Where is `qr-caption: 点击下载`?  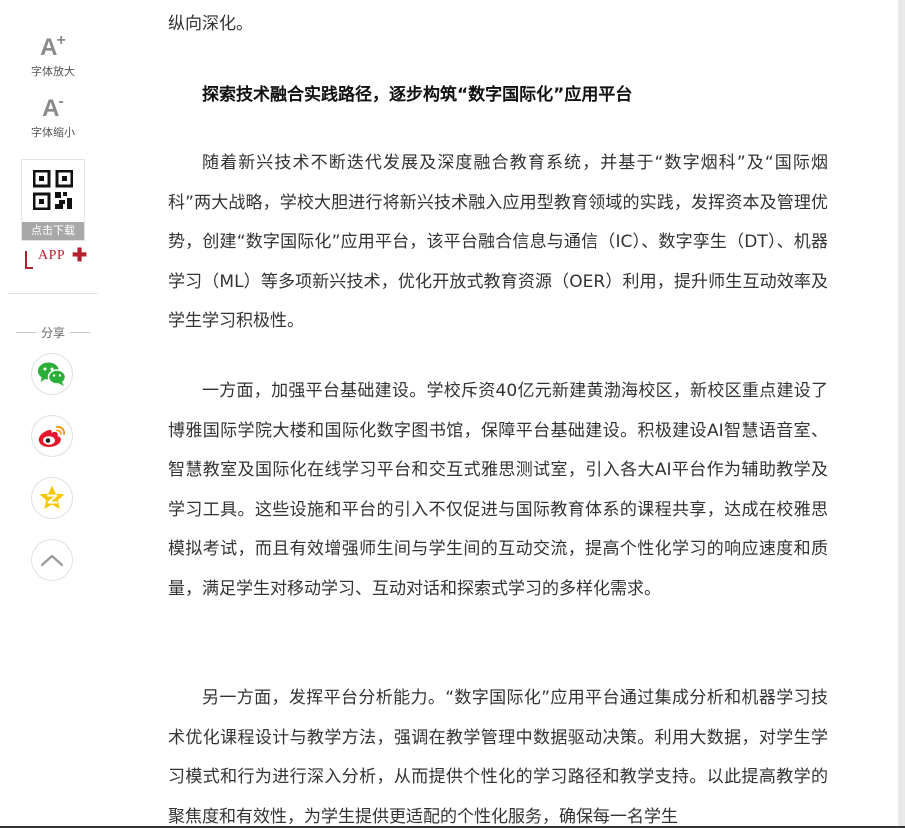
qr-caption: 点击下载 is located at coordinates (53, 231).